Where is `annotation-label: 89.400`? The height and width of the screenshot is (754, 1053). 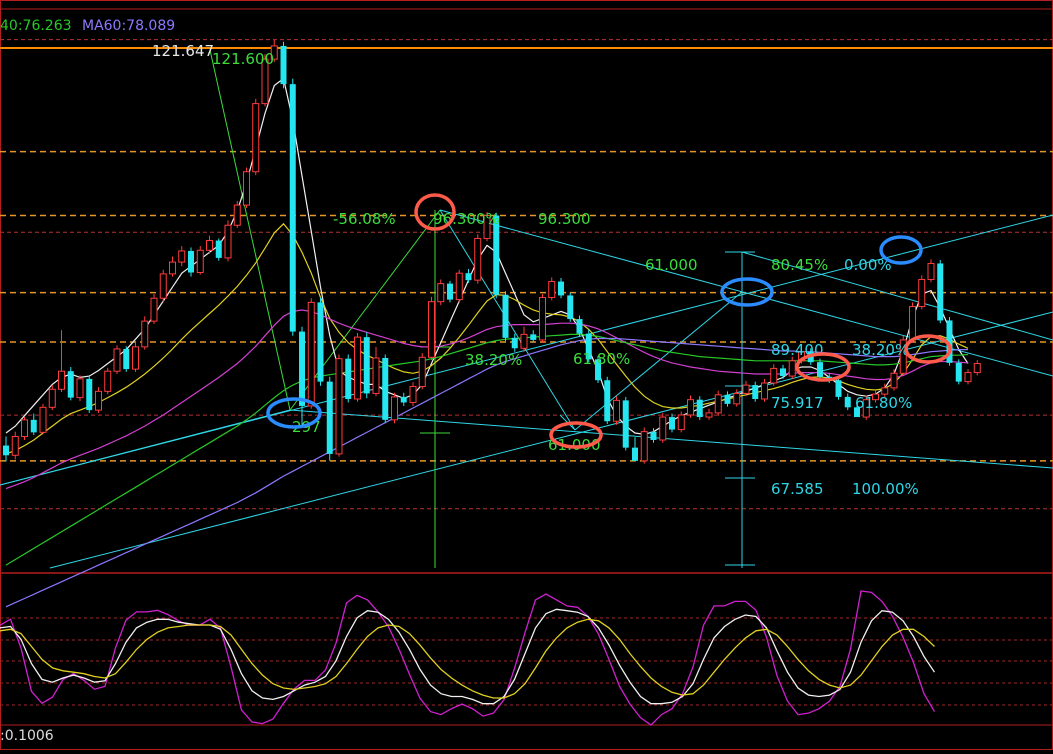 annotation-label: 89.400 is located at coordinates (797, 350).